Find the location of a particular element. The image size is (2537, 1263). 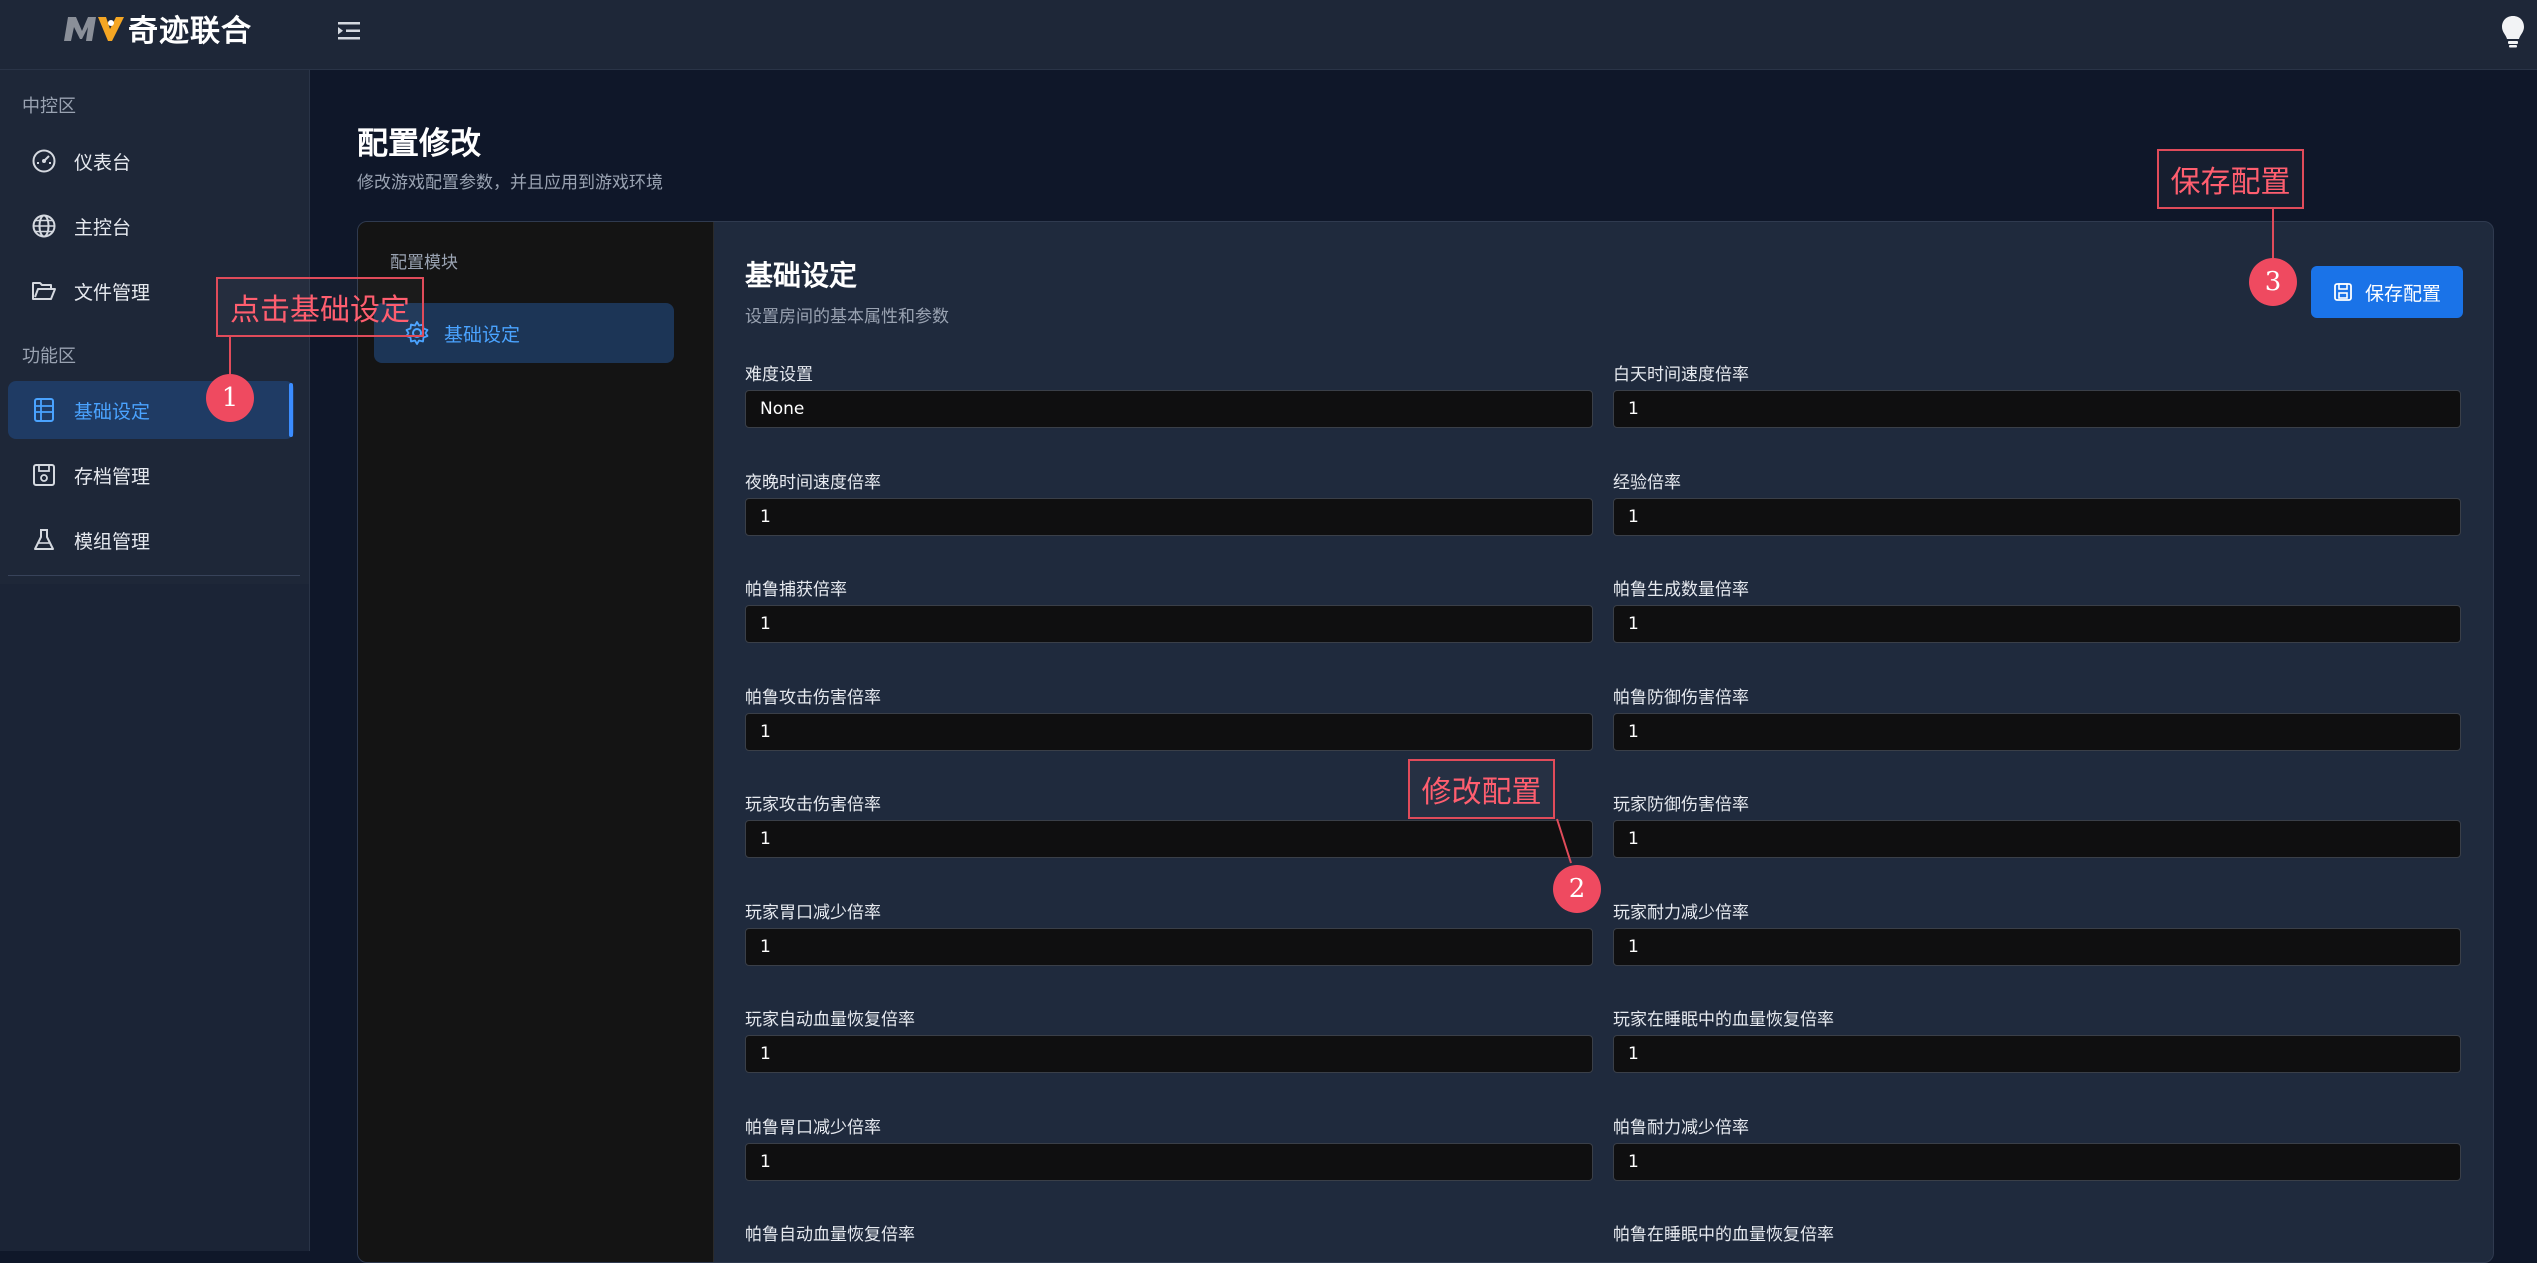

sidebar-item-label: 模组管理 is located at coordinates (112, 541).